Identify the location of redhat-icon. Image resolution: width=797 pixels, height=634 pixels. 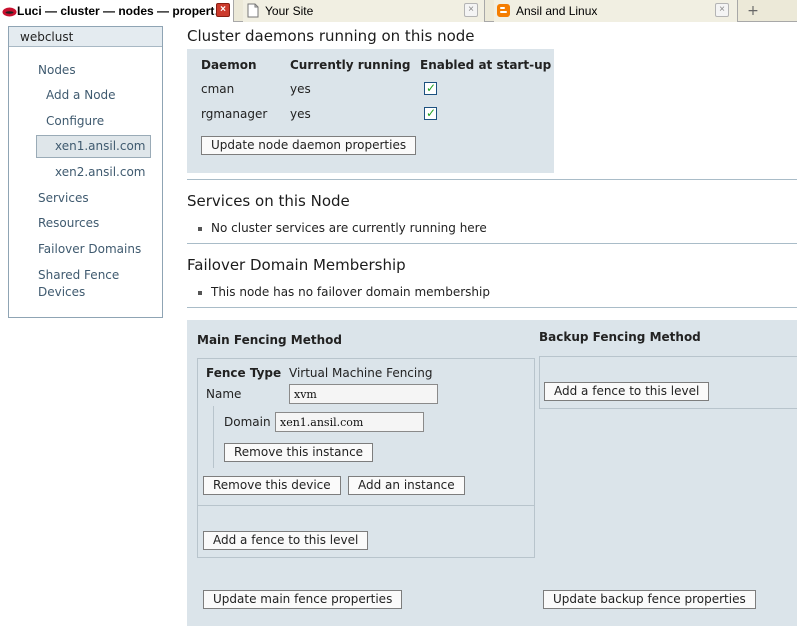
(9, 12).